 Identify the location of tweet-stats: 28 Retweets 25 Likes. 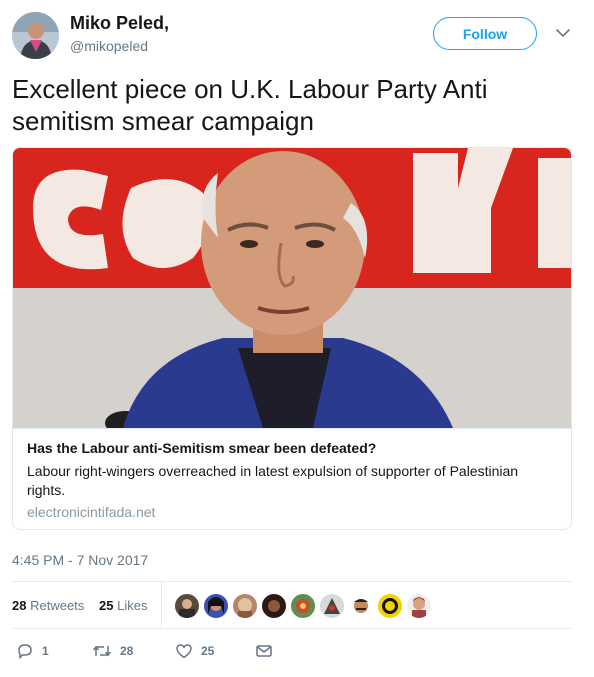
(292, 605).